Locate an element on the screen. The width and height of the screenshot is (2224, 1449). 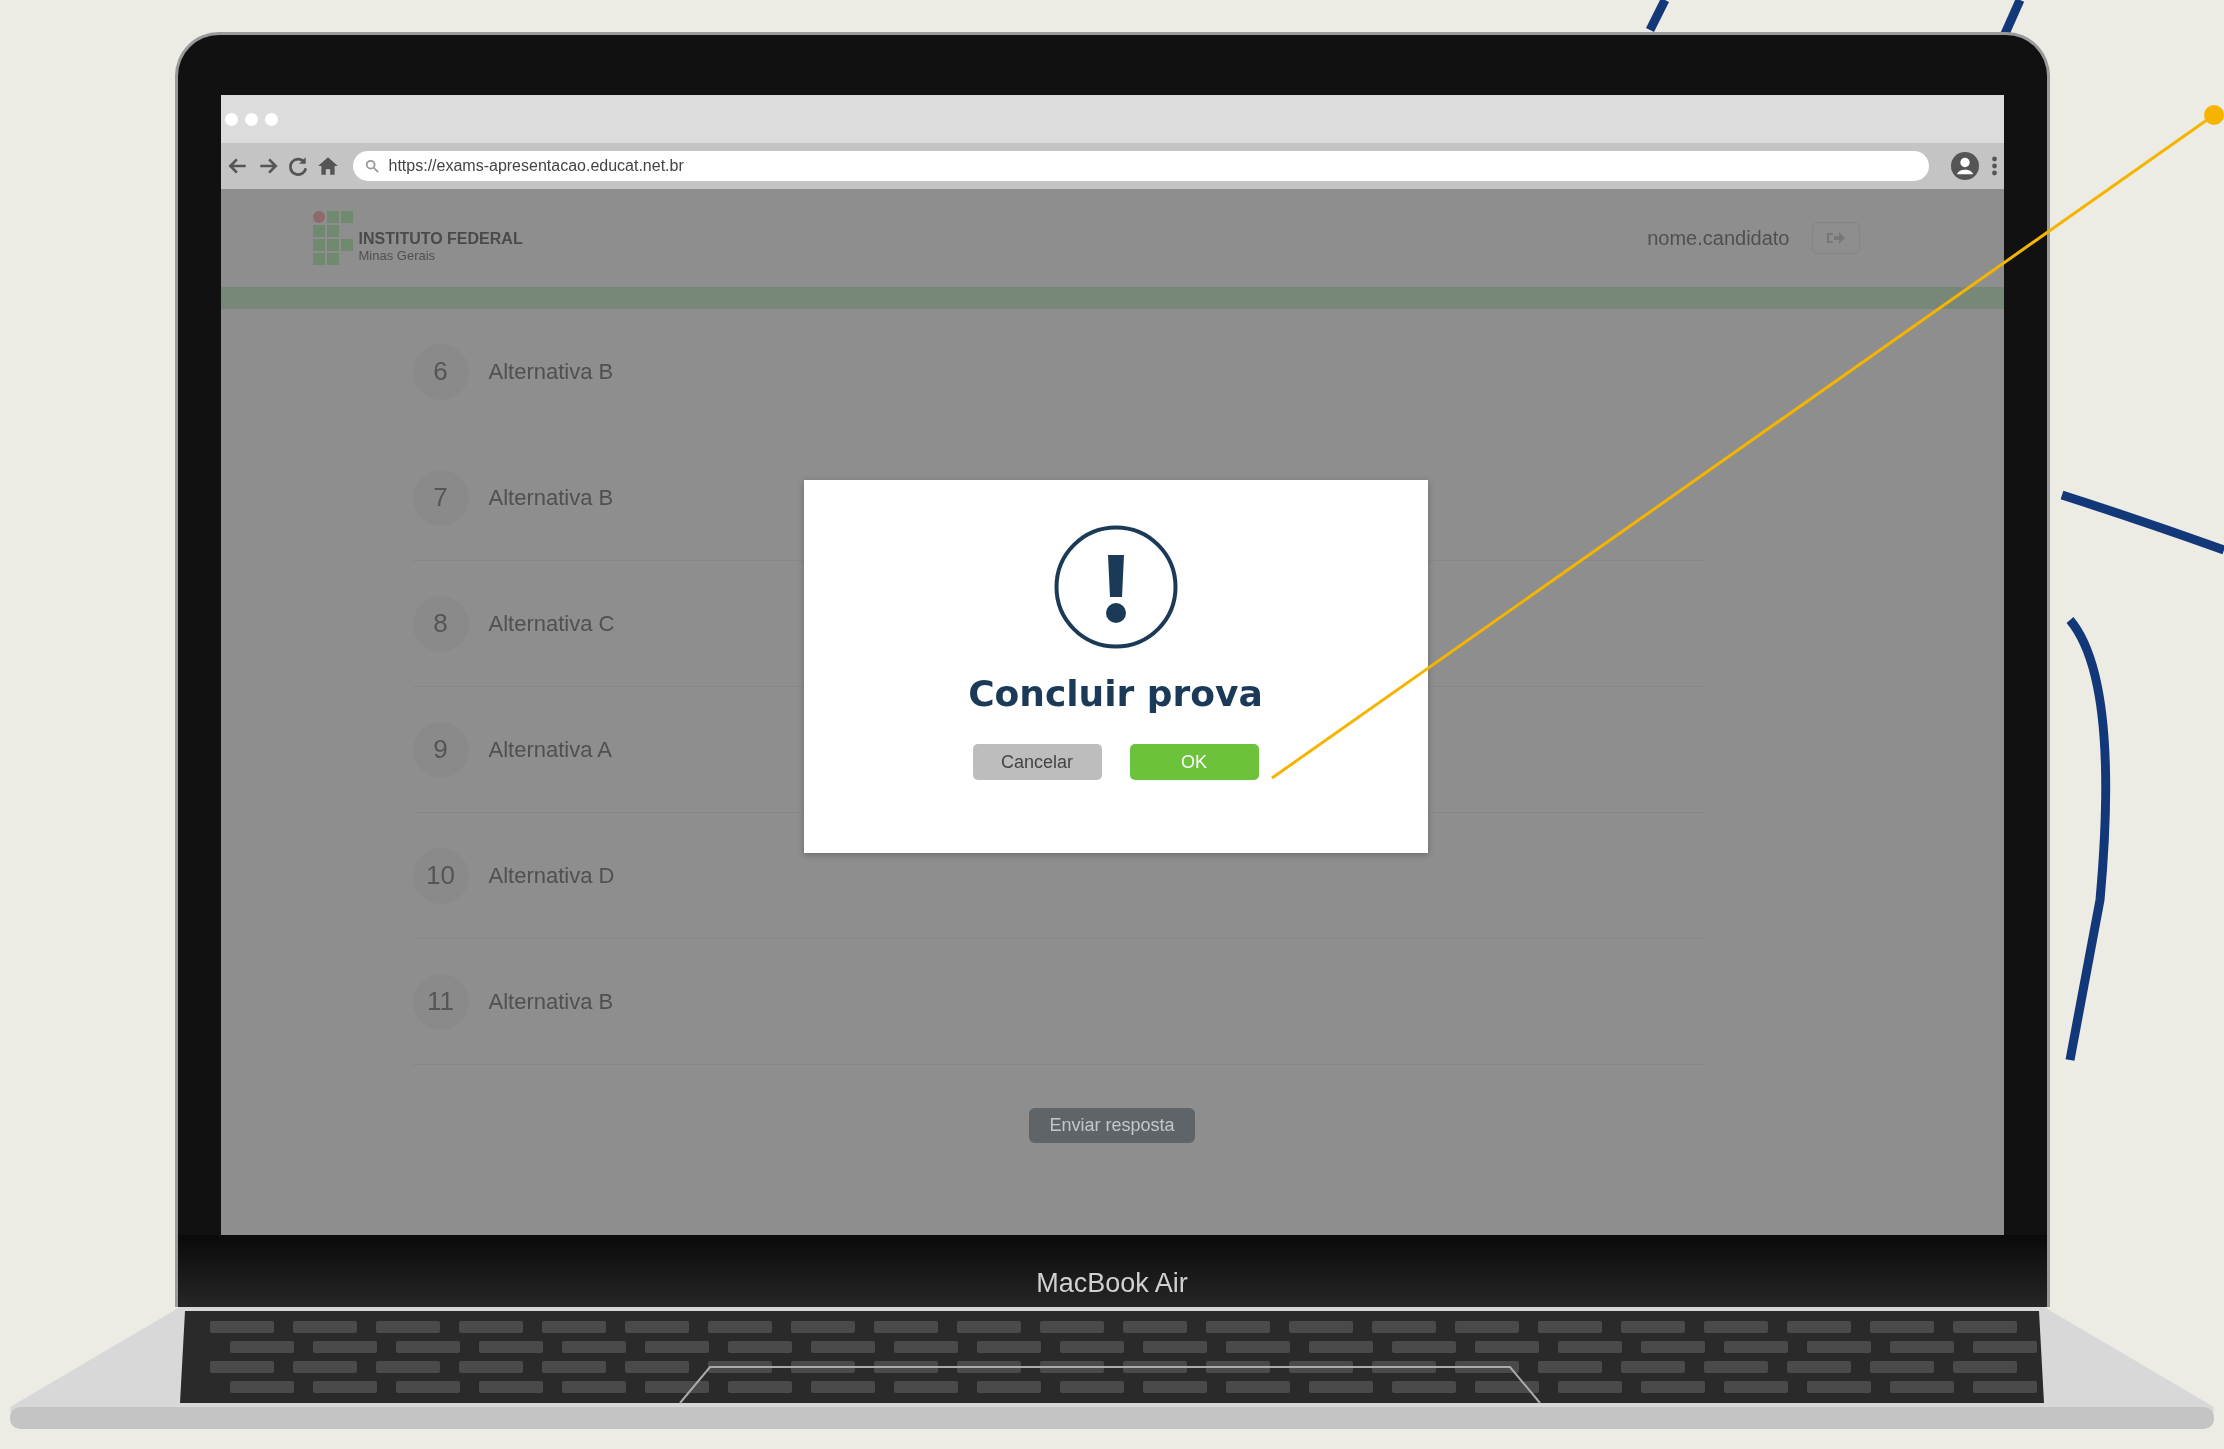
cancel-button: Cancelar is located at coordinates (1037, 762).